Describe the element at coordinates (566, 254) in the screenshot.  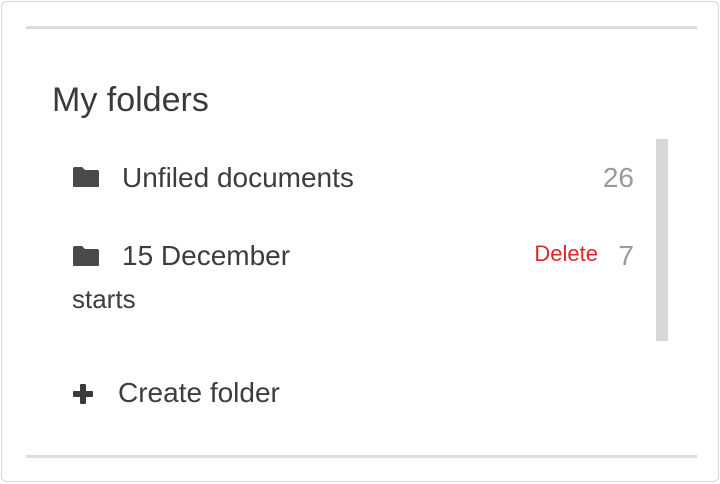
I see `delete-folder-link: Delete` at that location.